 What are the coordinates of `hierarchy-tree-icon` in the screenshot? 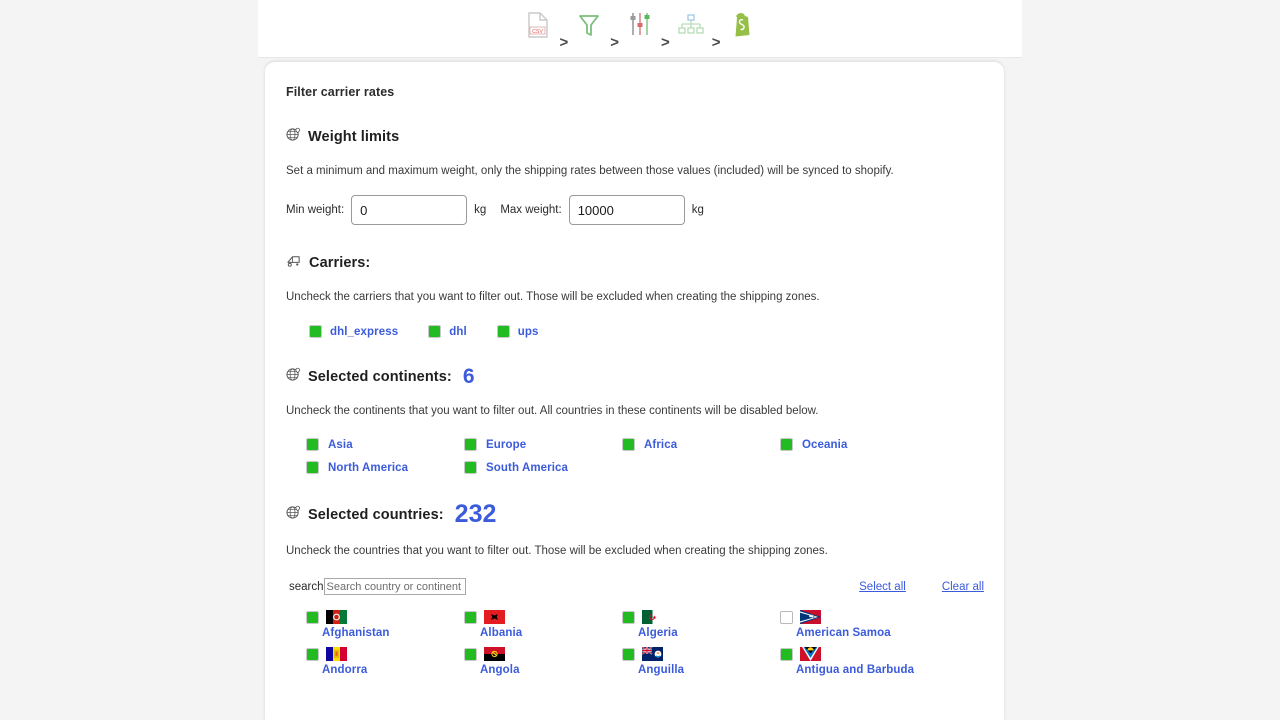 It's located at (691, 25).